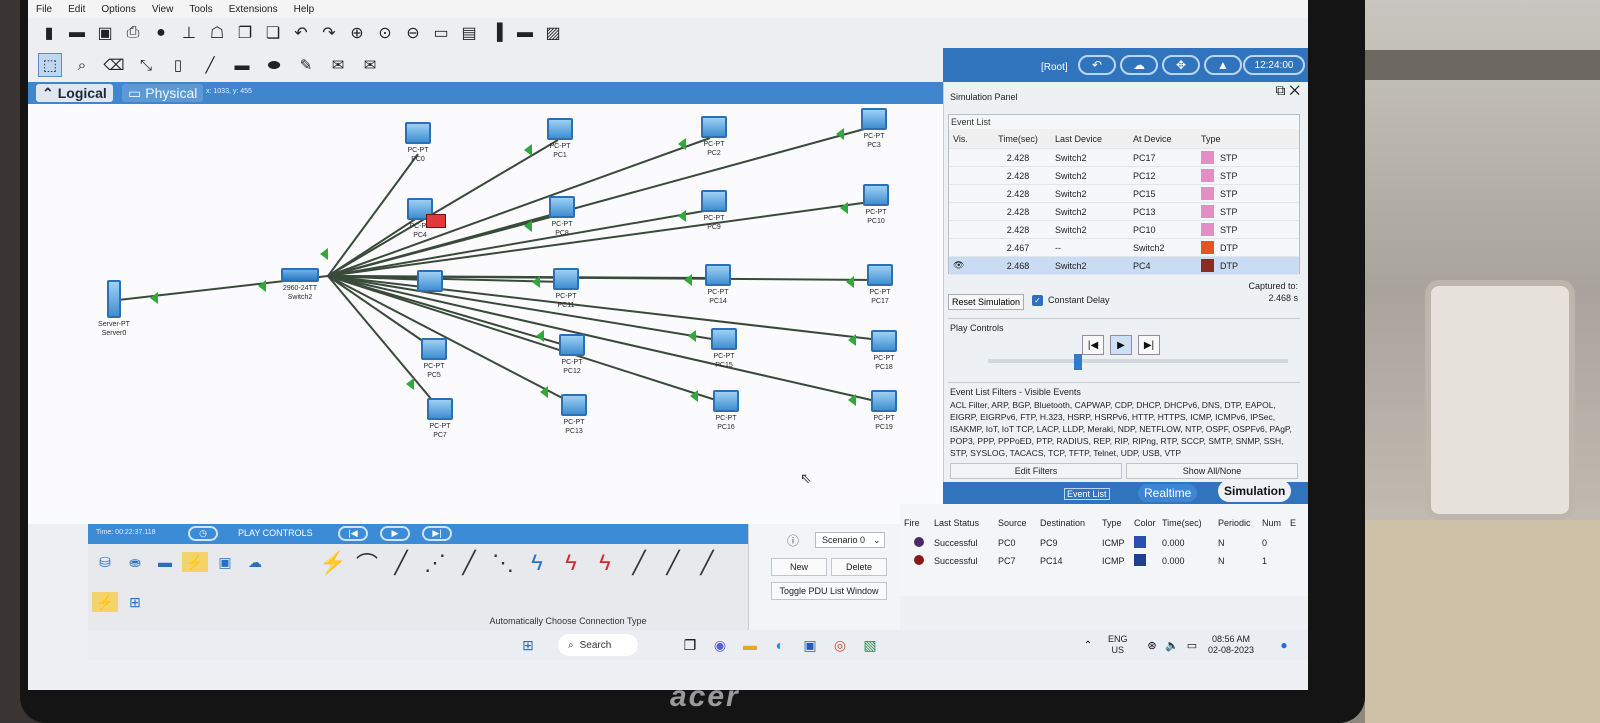 This screenshot has width=1600, height=723. I want to click on step-forward-icon: ▶|, so click(1149, 345).